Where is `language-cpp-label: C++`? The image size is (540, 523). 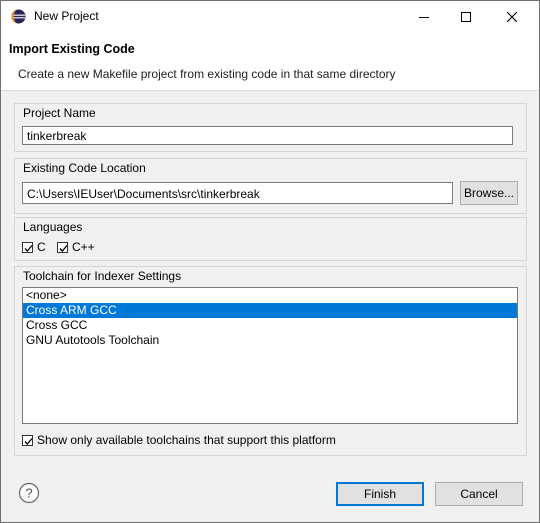
language-cpp-label: C++ is located at coordinates (83, 247).